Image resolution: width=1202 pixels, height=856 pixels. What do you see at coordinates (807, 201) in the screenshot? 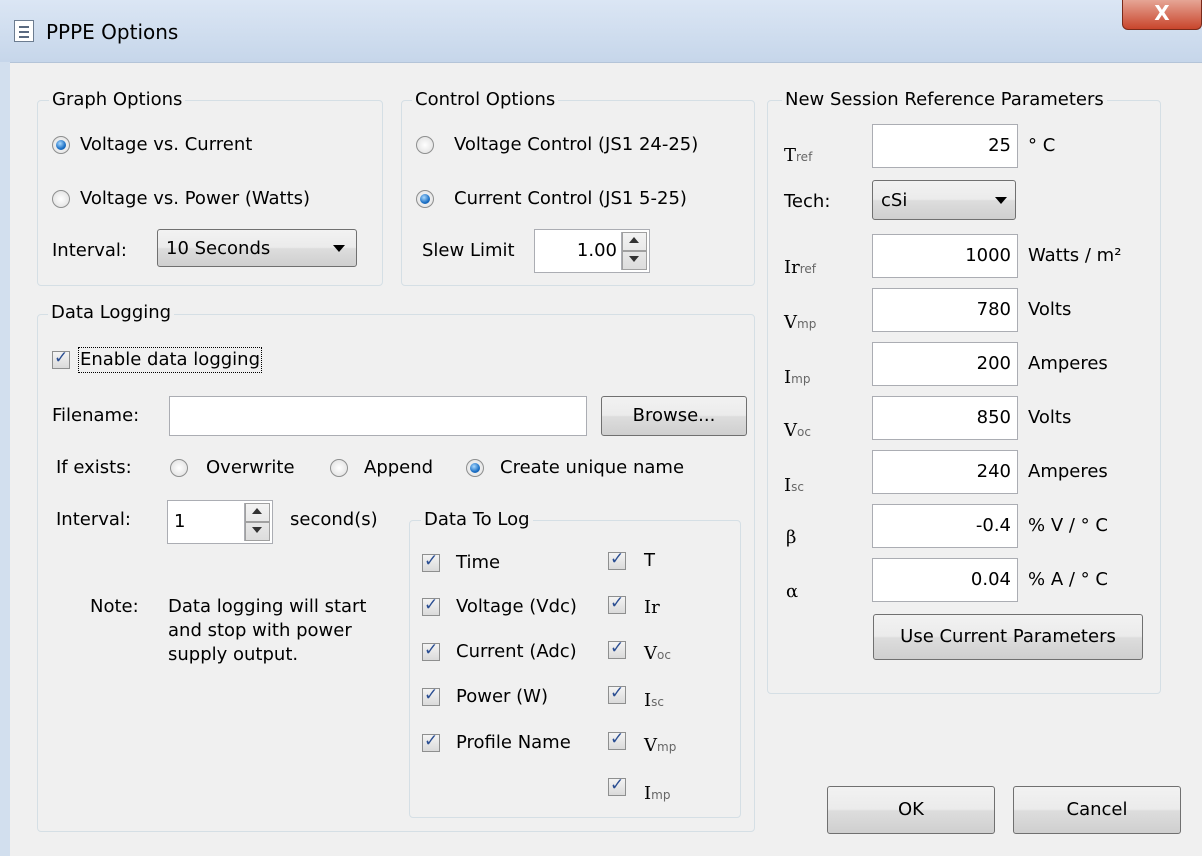
I see `tech-label: Tech:` at bounding box center [807, 201].